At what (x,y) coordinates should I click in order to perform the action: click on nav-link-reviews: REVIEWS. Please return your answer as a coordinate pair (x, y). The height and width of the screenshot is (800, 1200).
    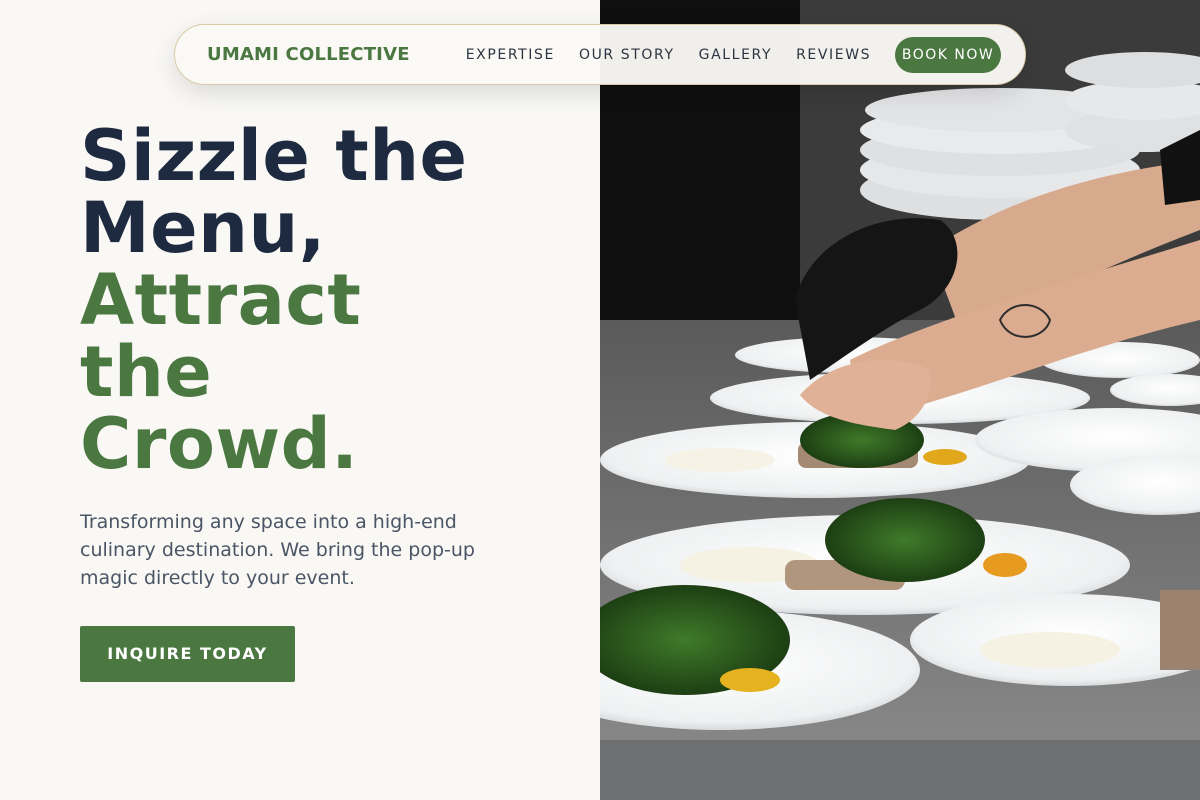
    Looking at the image, I should click on (833, 55).